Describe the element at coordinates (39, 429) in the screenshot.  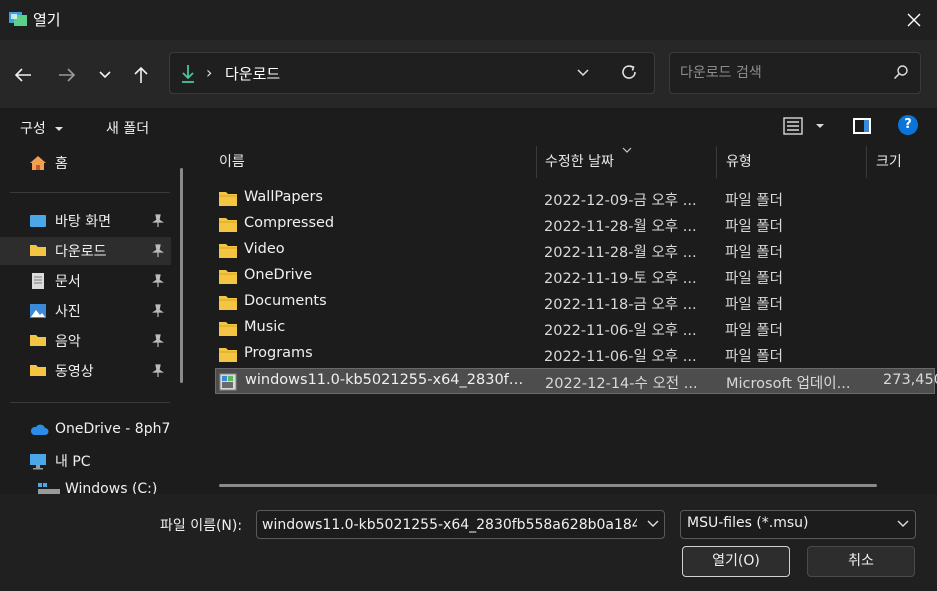
I see `cloud-icon` at that location.